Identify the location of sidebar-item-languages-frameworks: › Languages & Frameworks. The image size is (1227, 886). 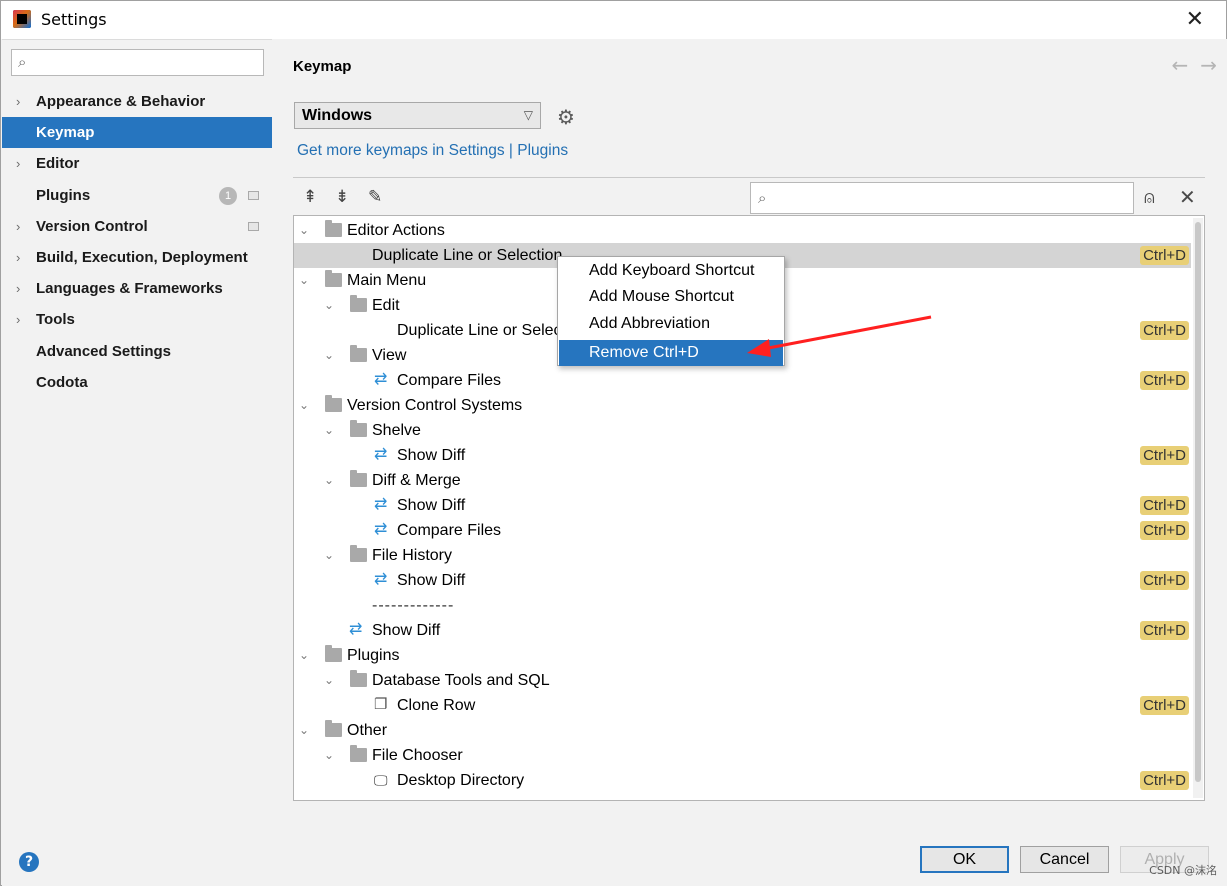
(137, 288).